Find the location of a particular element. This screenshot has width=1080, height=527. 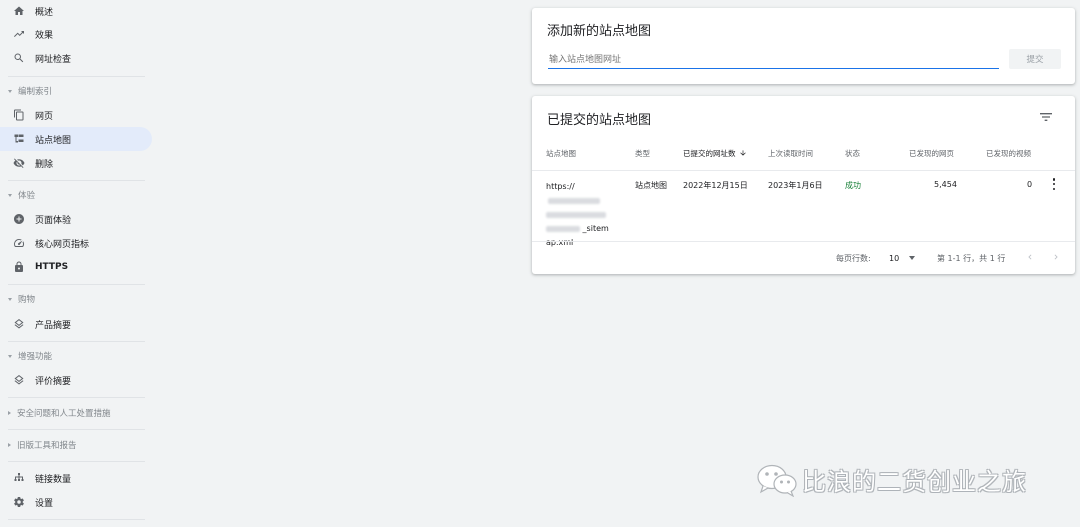

next-page-button is located at coordinates (1056, 257).